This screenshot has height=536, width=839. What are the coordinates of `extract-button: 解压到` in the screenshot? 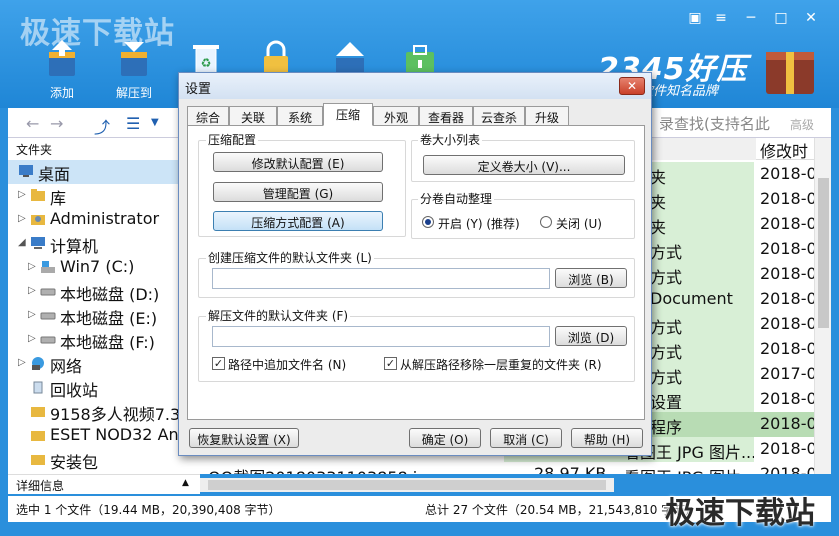 It's located at (134, 69).